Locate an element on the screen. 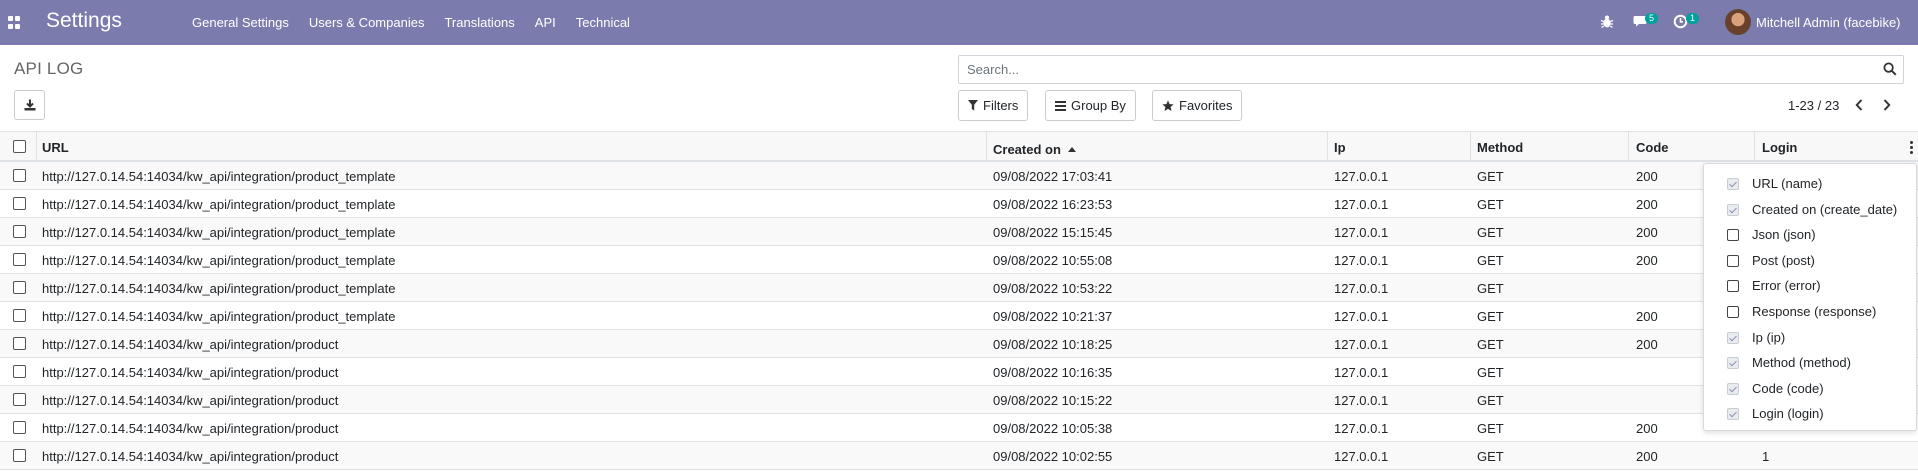 The width and height of the screenshot is (1918, 471). cell-created-on: 09/08/2022 10:05:38 is located at coordinates (1053, 428).